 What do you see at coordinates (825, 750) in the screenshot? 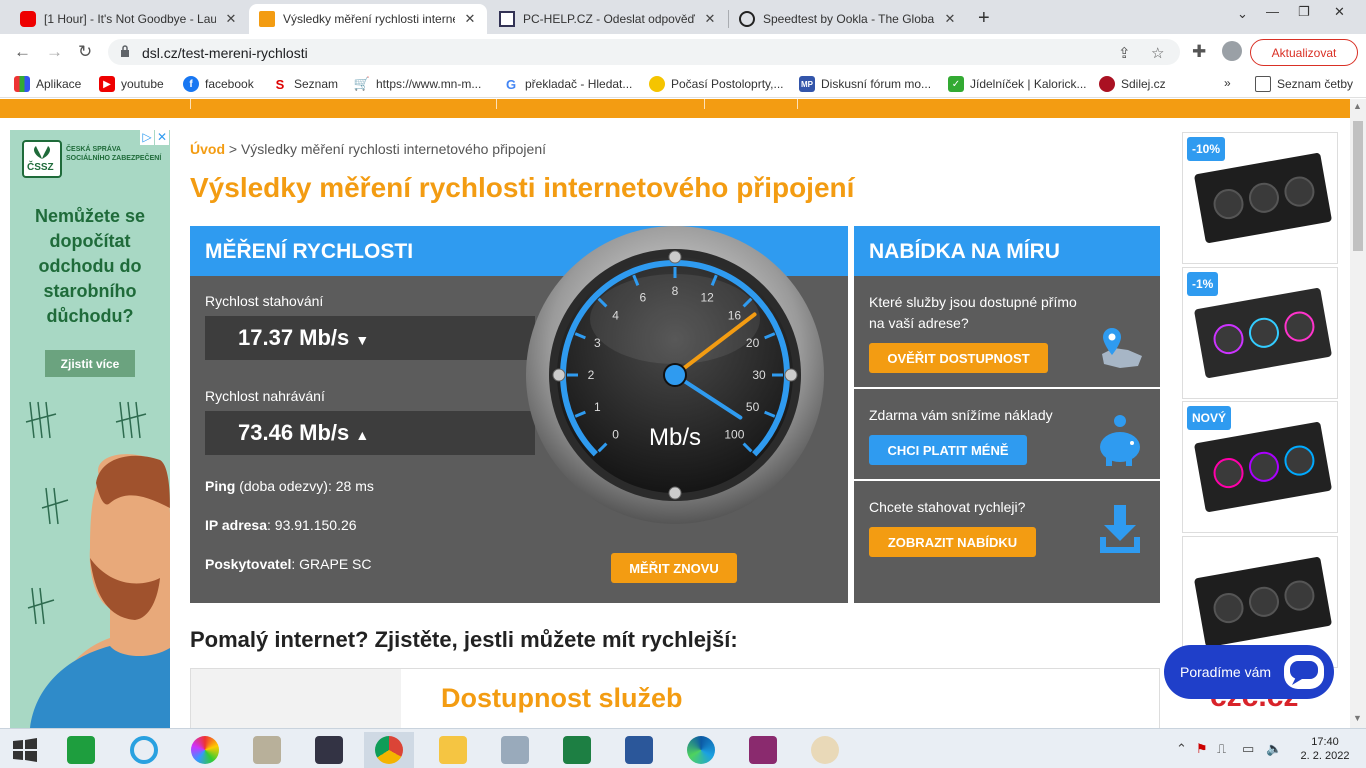
I see `taskbar-paint` at bounding box center [825, 750].